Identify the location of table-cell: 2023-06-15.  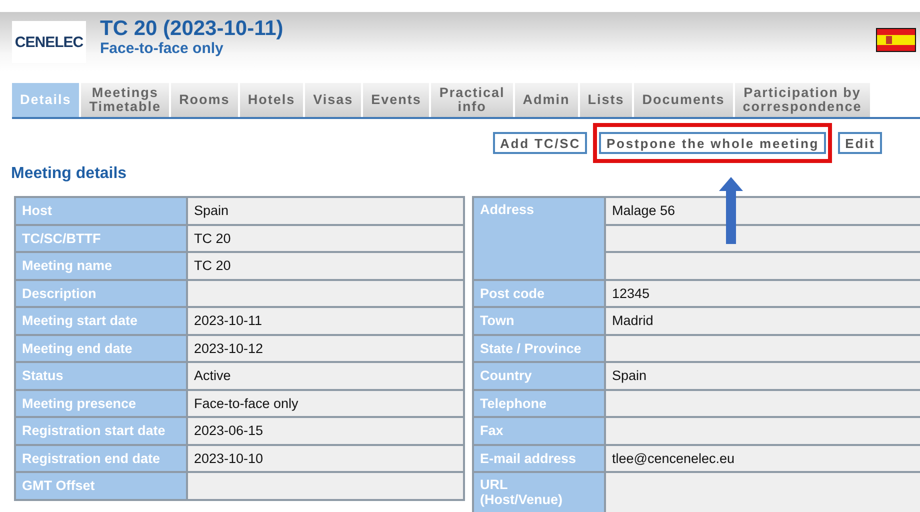
(325, 430).